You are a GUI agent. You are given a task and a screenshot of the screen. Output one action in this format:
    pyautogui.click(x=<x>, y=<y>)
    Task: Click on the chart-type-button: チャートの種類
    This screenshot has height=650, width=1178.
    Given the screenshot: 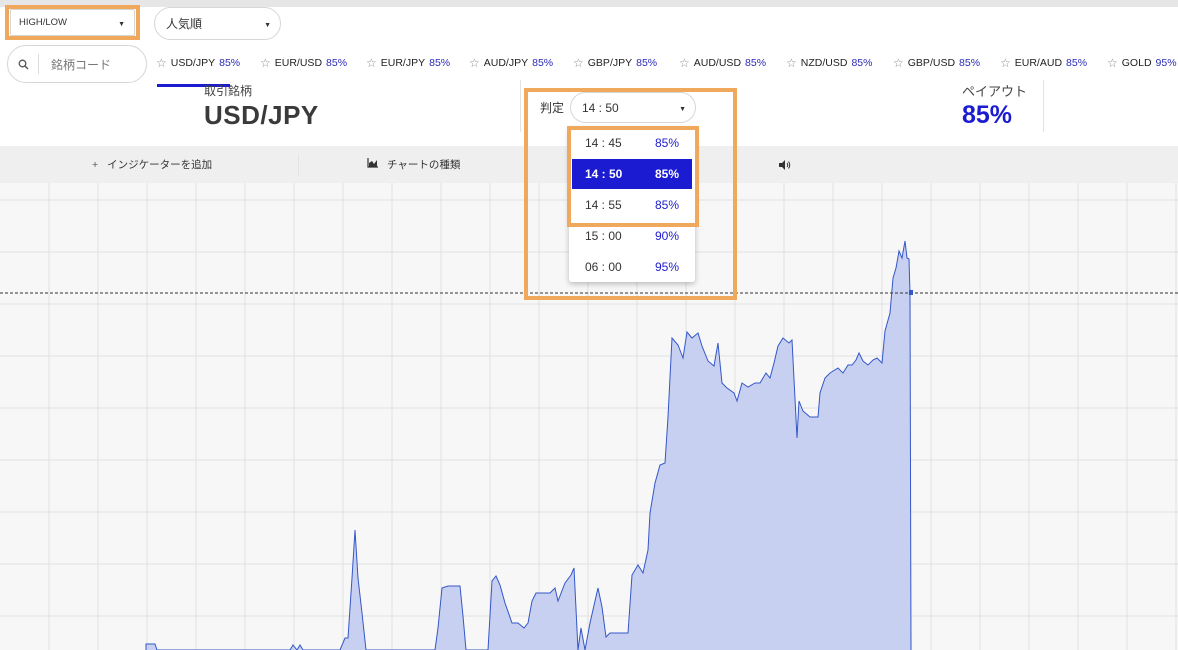 What is the action you would take?
    pyautogui.click(x=413, y=164)
    